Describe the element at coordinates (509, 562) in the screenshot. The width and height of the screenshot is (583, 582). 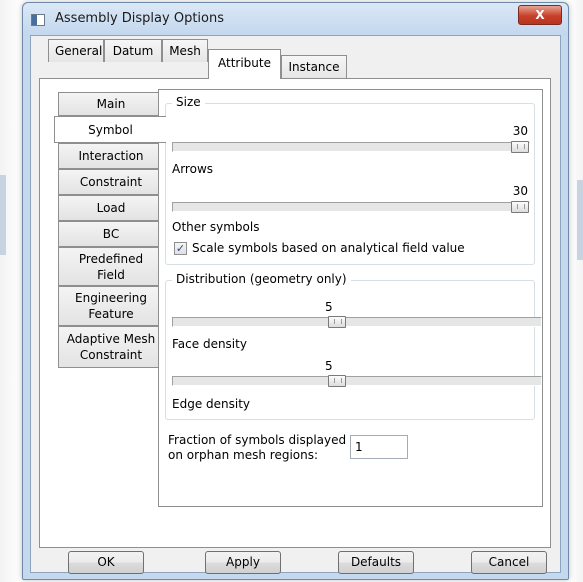
I see `cancel-button: Cancel` at that location.